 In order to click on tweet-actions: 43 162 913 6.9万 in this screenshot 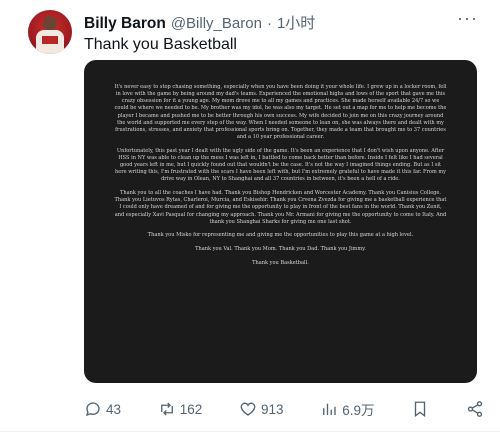, I will do `click(284, 409)`.